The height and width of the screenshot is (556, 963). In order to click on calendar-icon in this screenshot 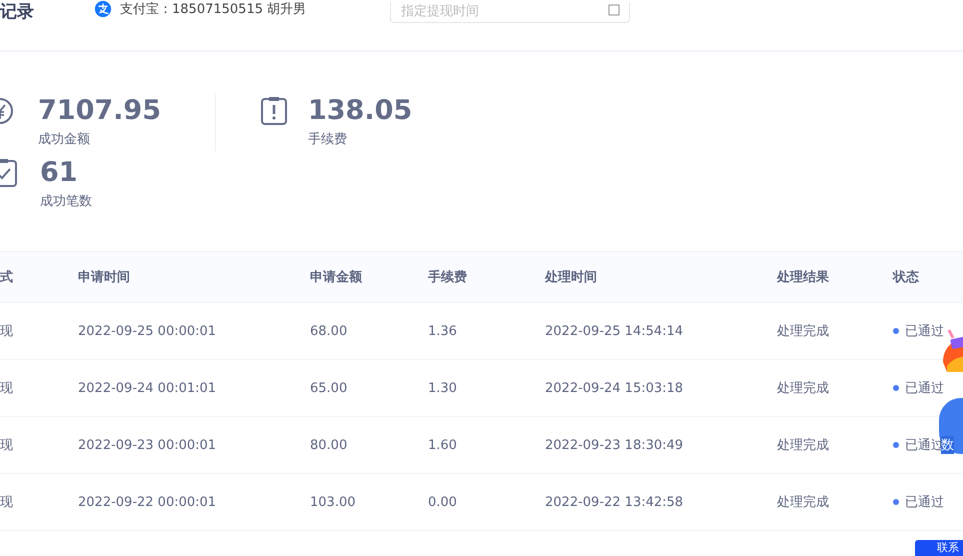, I will do `click(614, 10)`.